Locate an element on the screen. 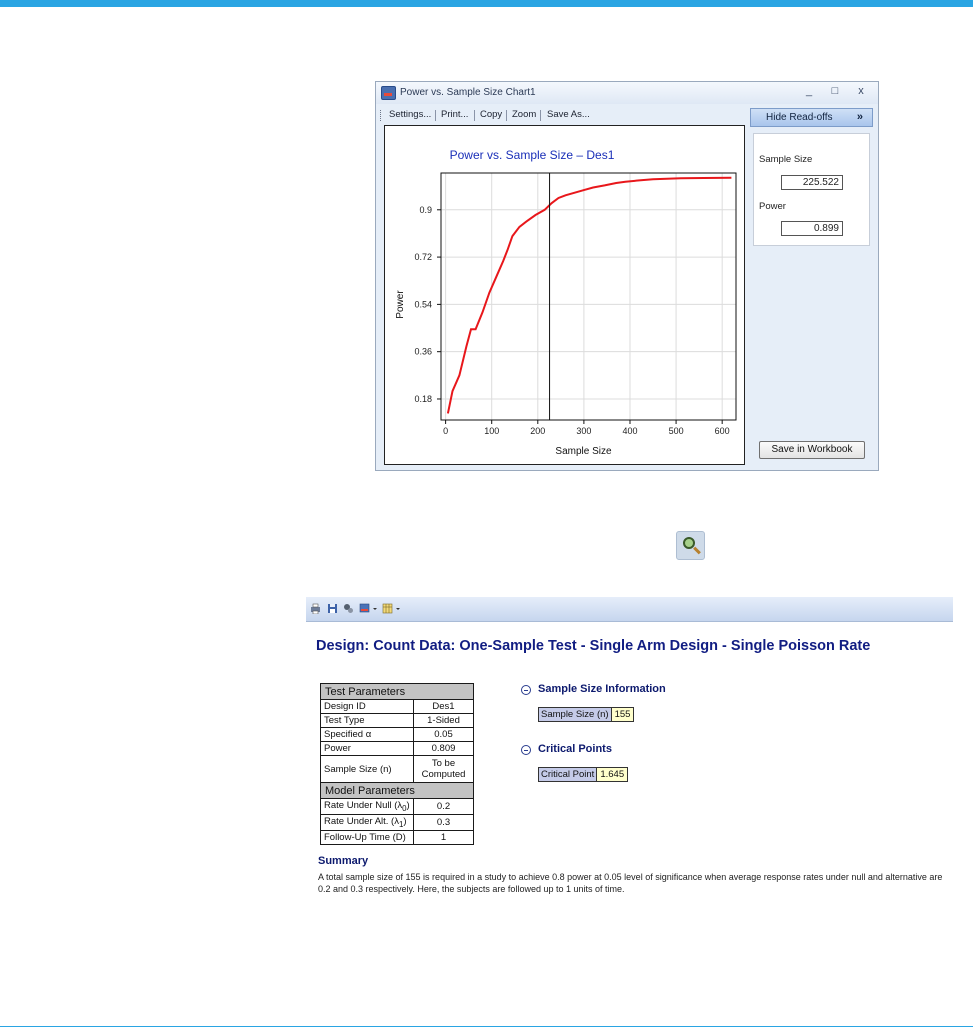  table-dropdown-icon is located at coordinates (398, 608).